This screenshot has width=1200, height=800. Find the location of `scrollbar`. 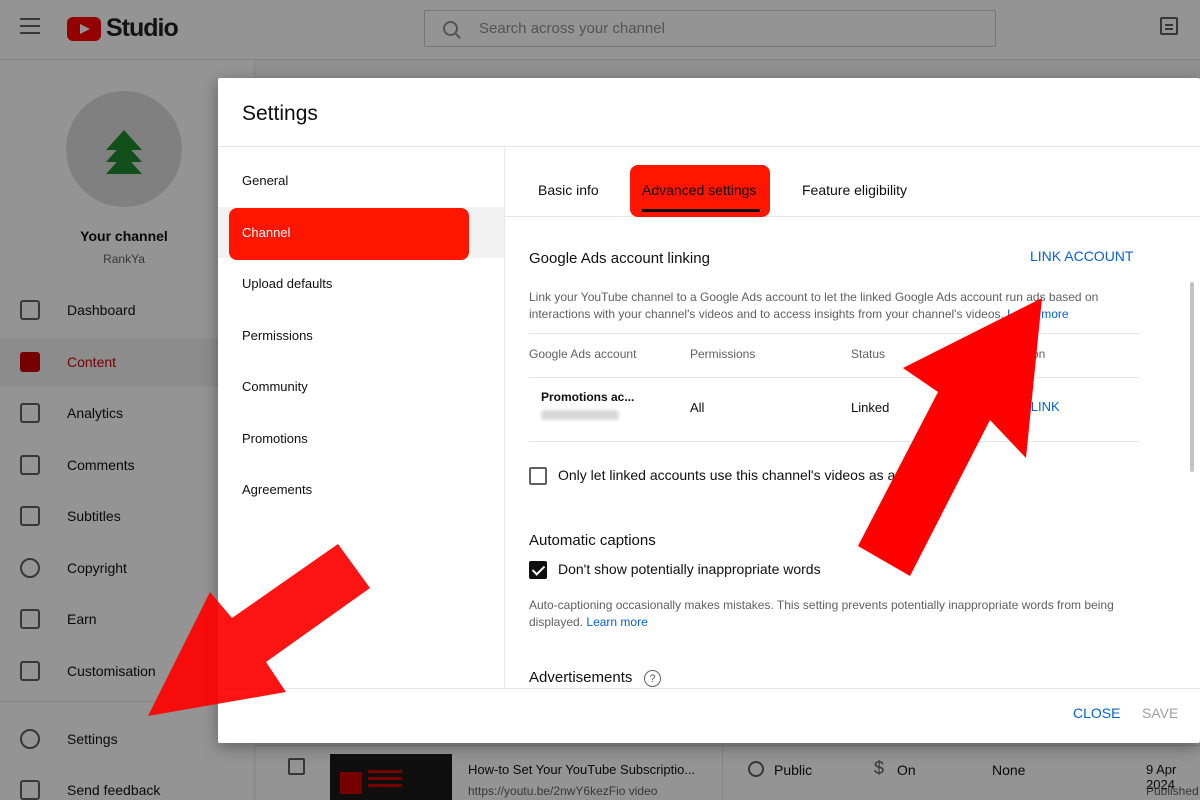

scrollbar is located at coordinates (1192, 377).